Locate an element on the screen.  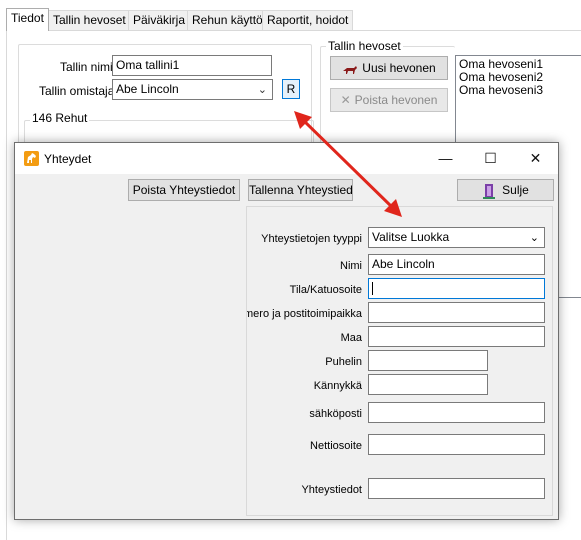
web-input is located at coordinates (456, 444).